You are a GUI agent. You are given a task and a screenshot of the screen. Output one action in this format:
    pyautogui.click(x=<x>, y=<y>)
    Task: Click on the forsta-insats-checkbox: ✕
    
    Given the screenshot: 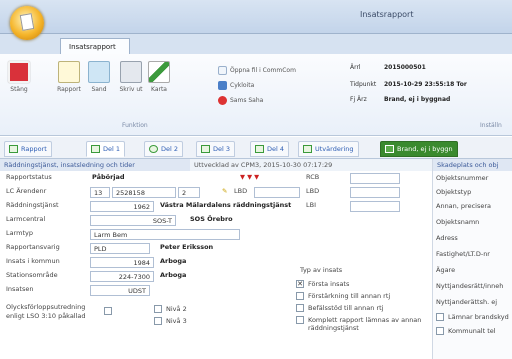 What is the action you would take?
    pyautogui.click(x=300, y=284)
    